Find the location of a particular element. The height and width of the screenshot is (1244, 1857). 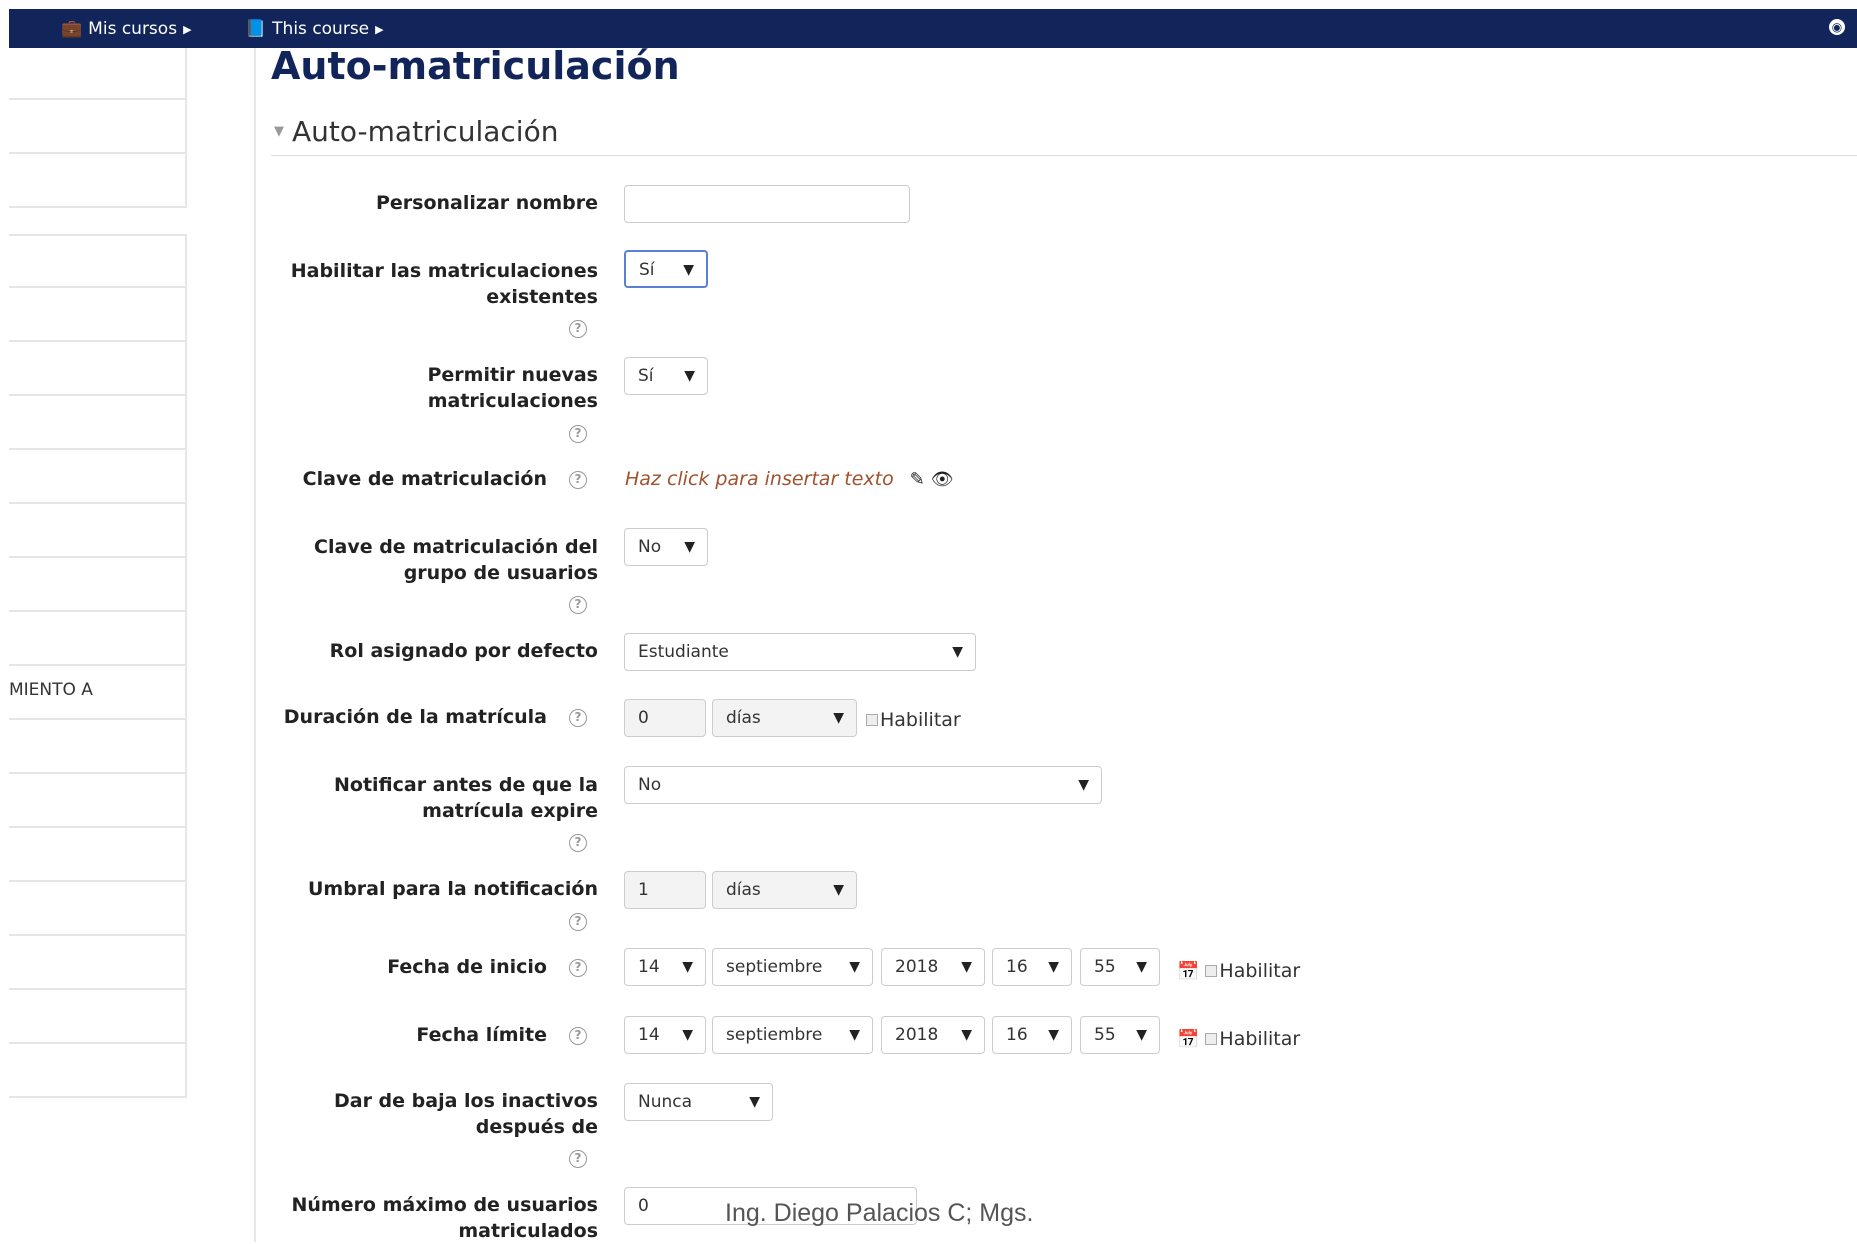

fecha-inicio-month-select: septiembre ▼ is located at coordinates (792, 967).